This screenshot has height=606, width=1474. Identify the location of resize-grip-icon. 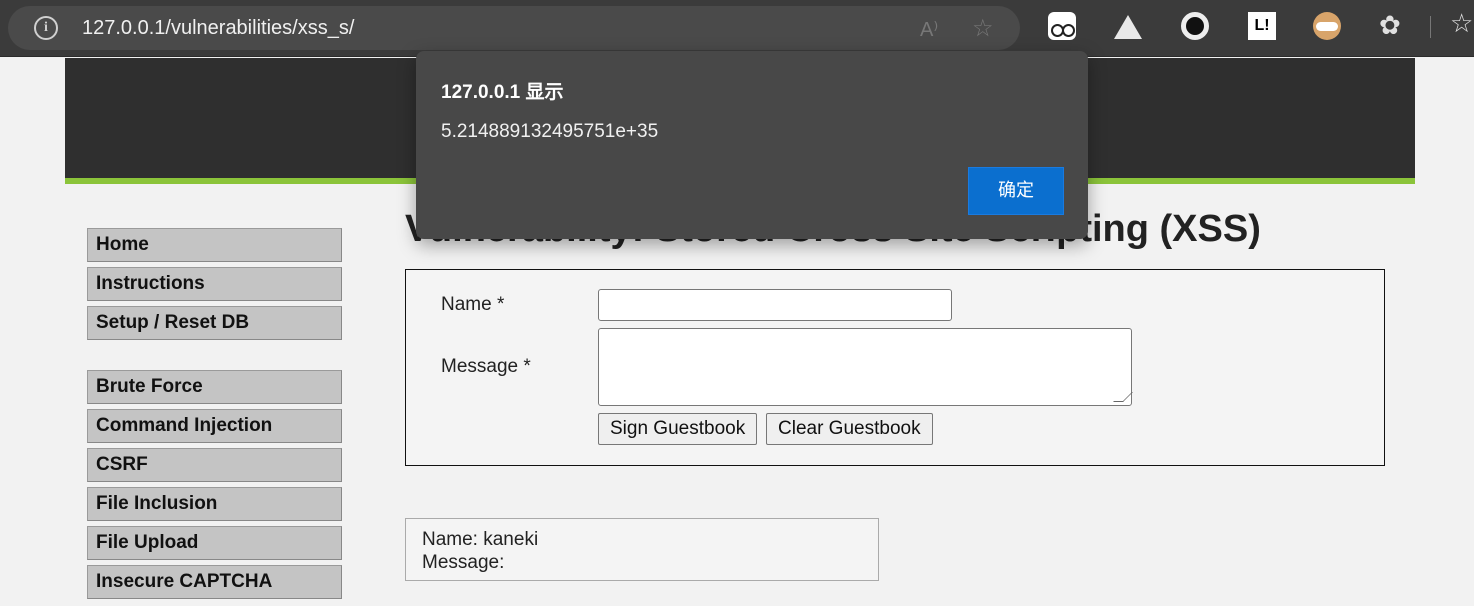
(1123, 397).